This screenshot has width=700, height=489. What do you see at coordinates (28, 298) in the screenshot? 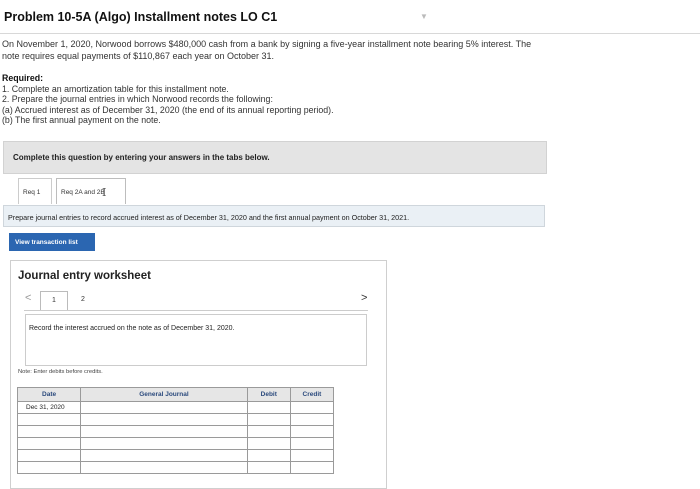
I see `chevron-left-icon: <` at bounding box center [28, 298].